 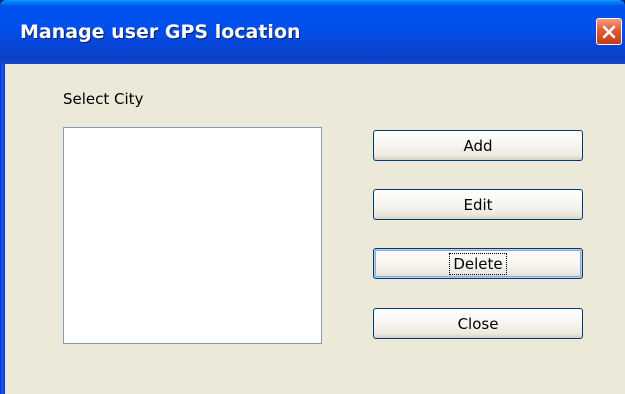 I want to click on delete-button-label: Delete, so click(x=478, y=263).